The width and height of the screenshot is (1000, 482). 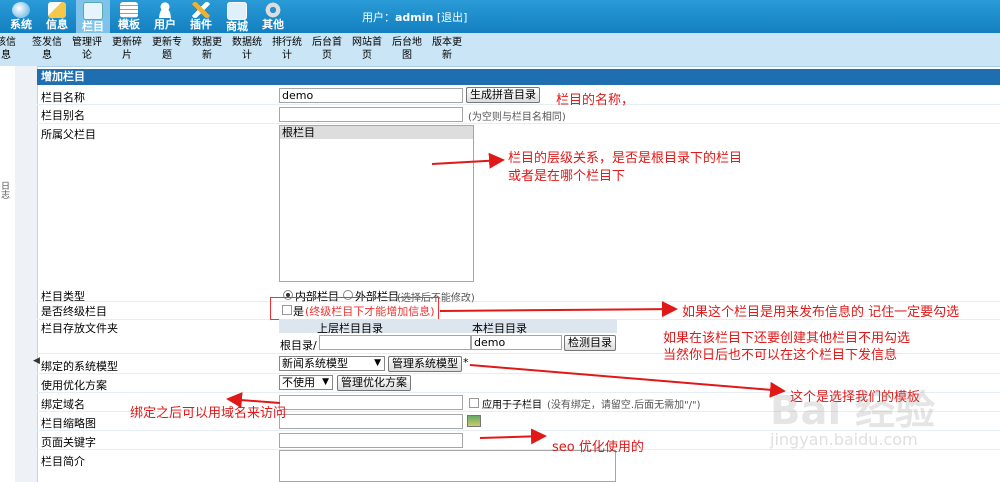 What do you see at coordinates (625, 158) in the screenshot?
I see `annotation-parent-1: 栏目的层级关系，是否是根目录下的栏目` at bounding box center [625, 158].